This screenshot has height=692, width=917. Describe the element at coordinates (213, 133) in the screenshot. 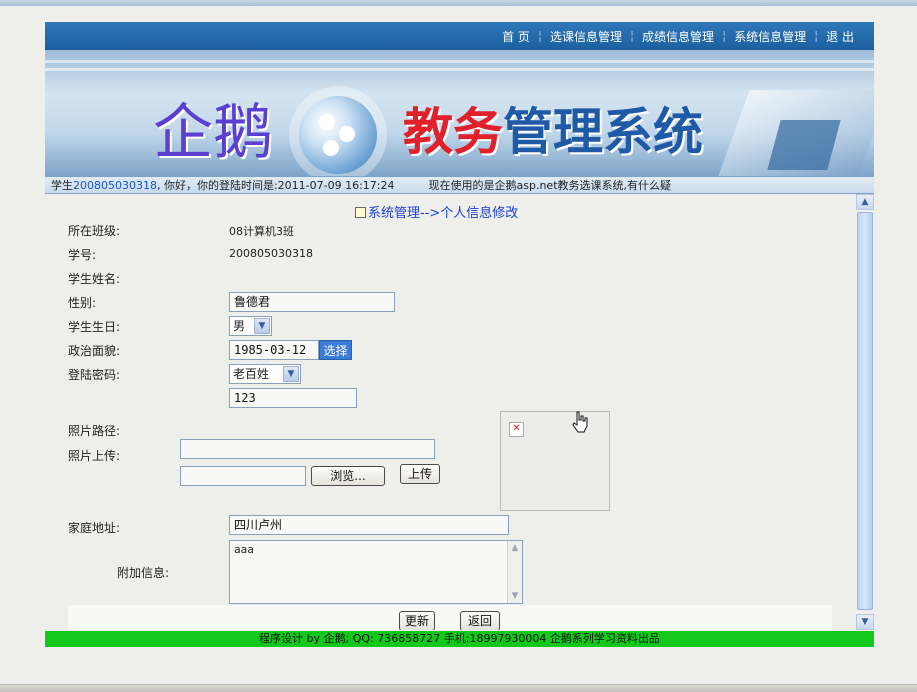

I see `logo-text-penguin: 企鹅` at that location.